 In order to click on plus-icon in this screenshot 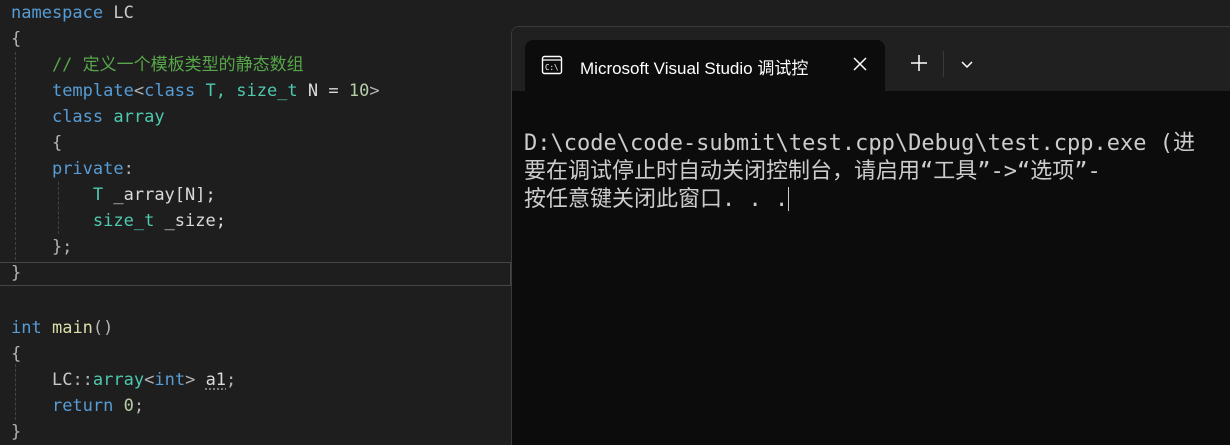, I will do `click(919, 63)`.